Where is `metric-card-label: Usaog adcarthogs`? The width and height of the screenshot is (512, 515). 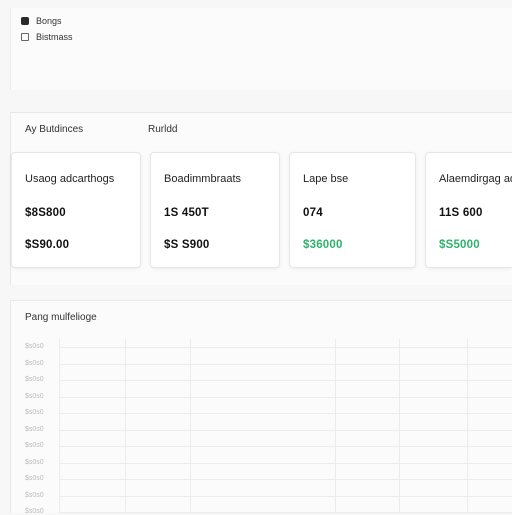 metric-card-label: Usaog adcarthogs is located at coordinates (70, 179).